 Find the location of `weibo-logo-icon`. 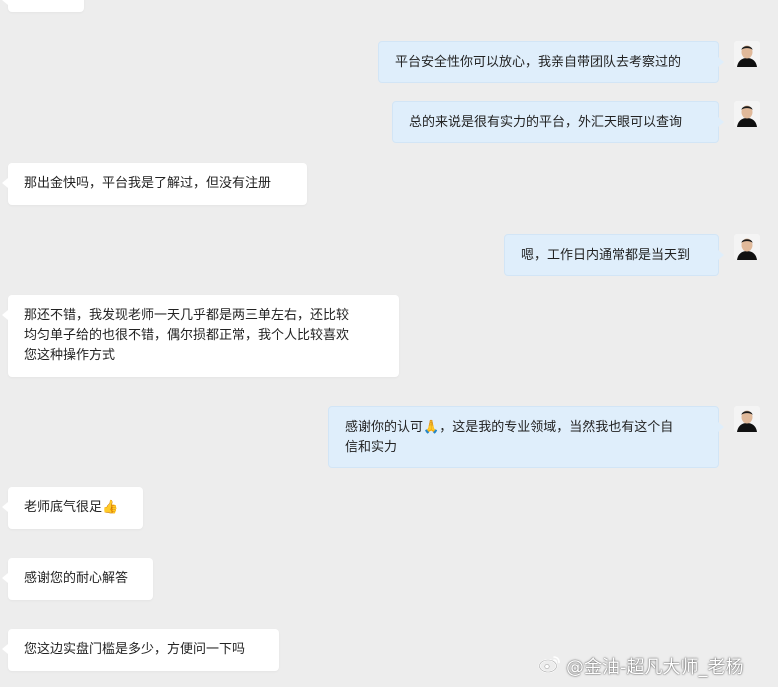

weibo-logo-icon is located at coordinates (550, 666).